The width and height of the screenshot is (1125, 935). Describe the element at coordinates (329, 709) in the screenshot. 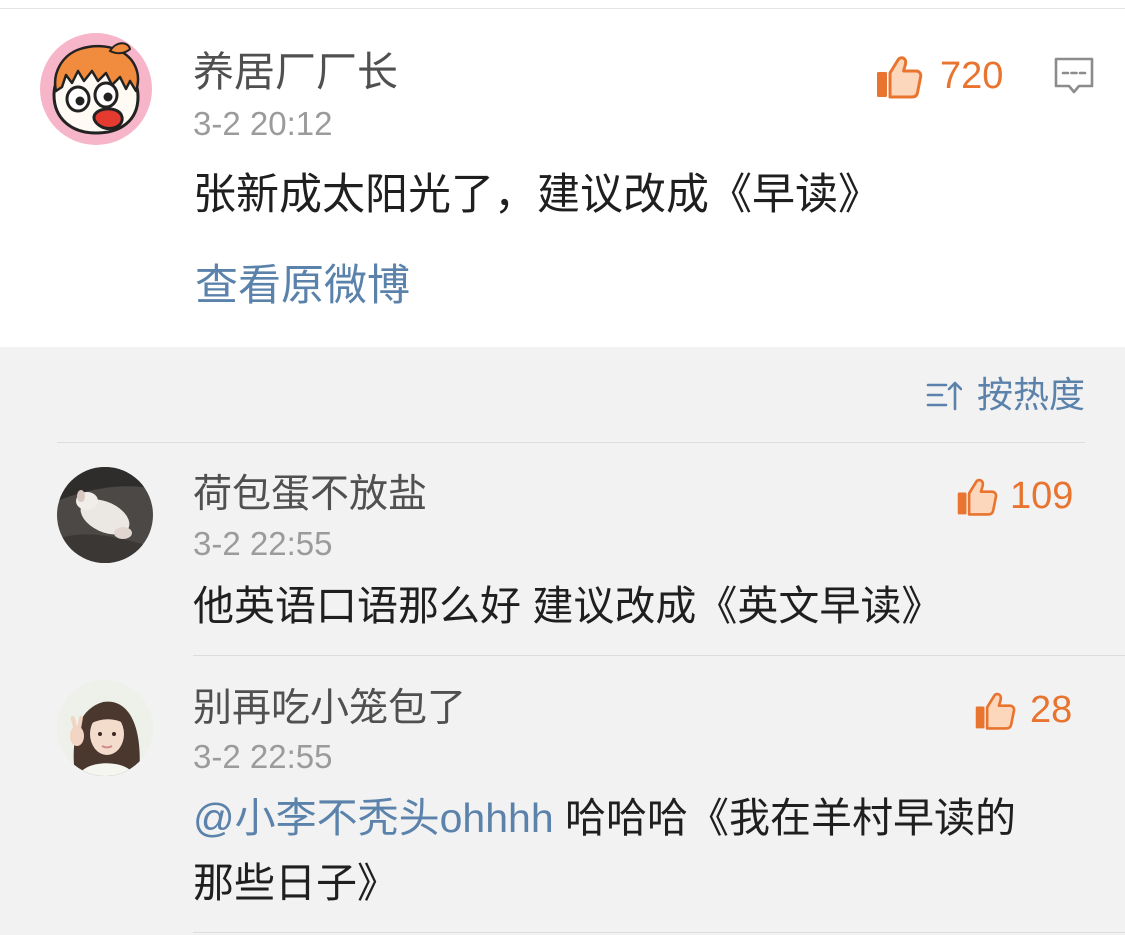

I see `username: 别再吃小笼包了` at that location.